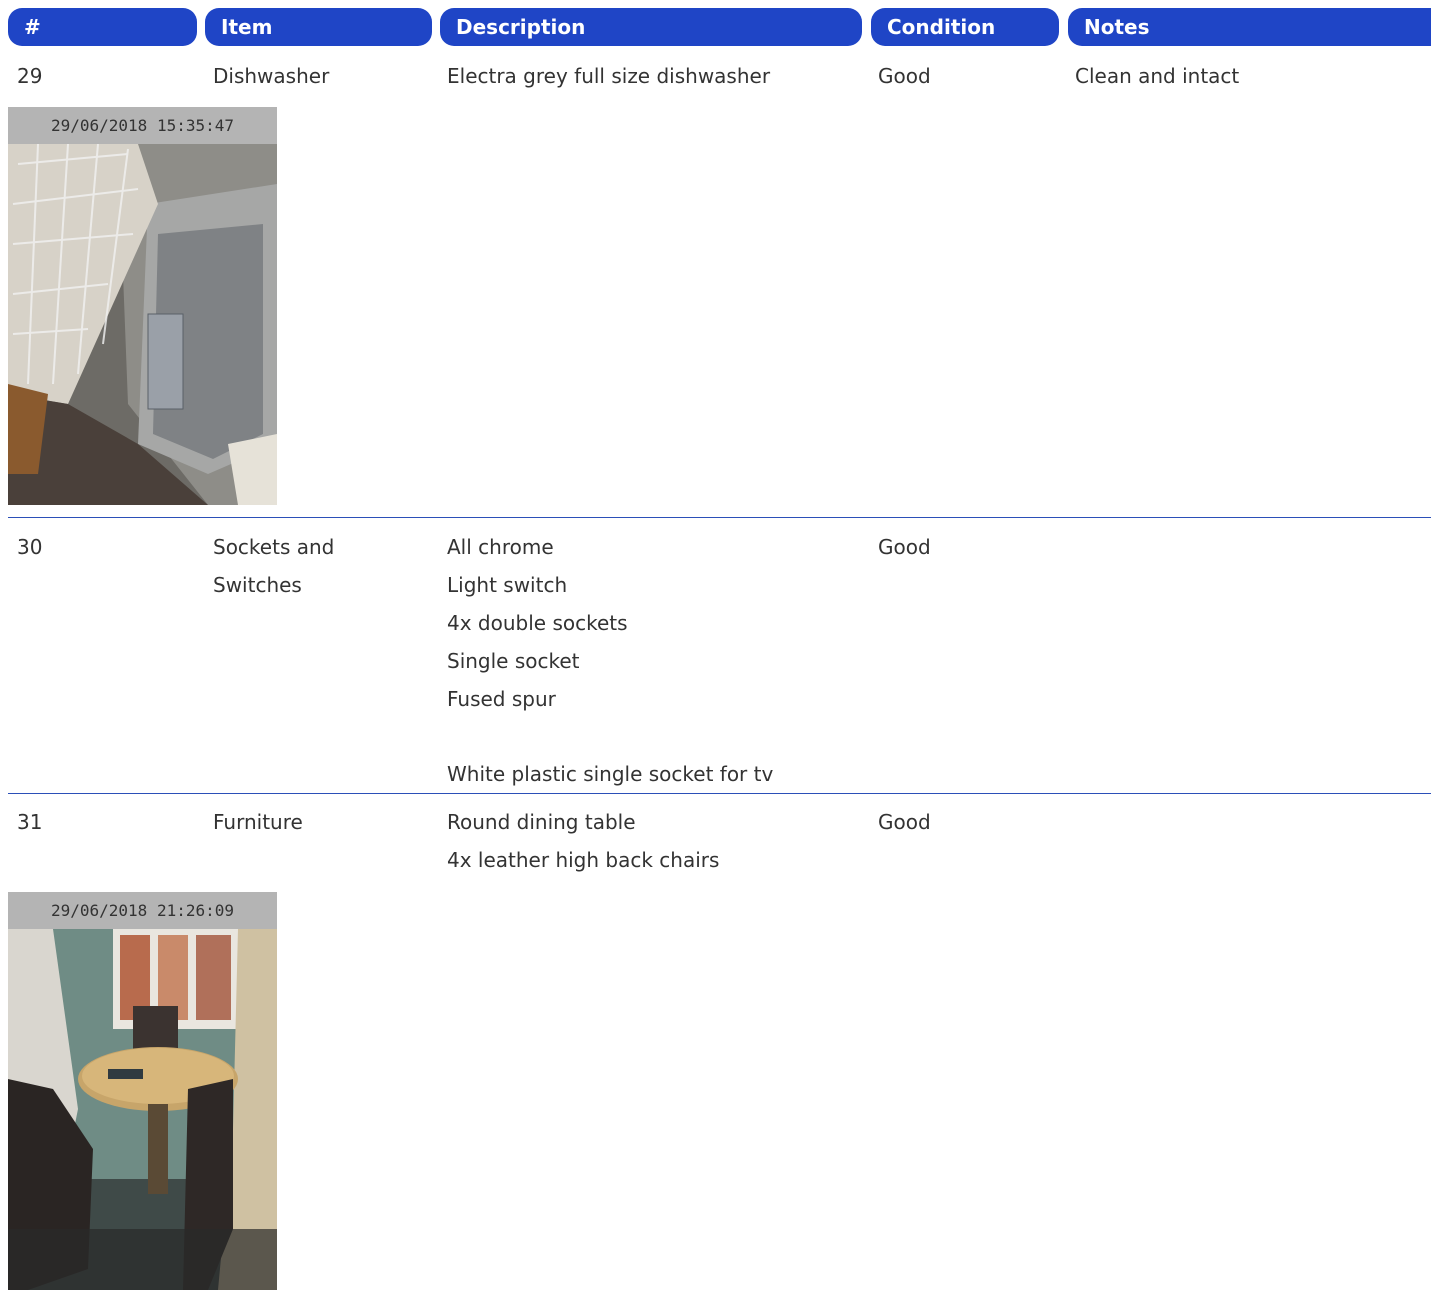 Image resolution: width=1431 pixels, height=1296 pixels. I want to click on row-description-line: Round dining table, so click(541, 822).